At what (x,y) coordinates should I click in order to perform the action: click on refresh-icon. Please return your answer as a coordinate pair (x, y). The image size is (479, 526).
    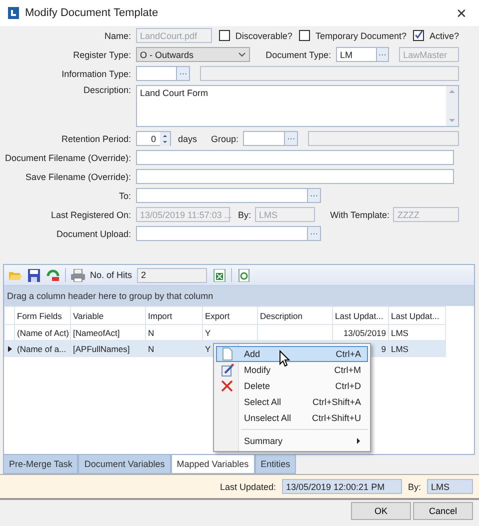
    Looking at the image, I should click on (244, 275).